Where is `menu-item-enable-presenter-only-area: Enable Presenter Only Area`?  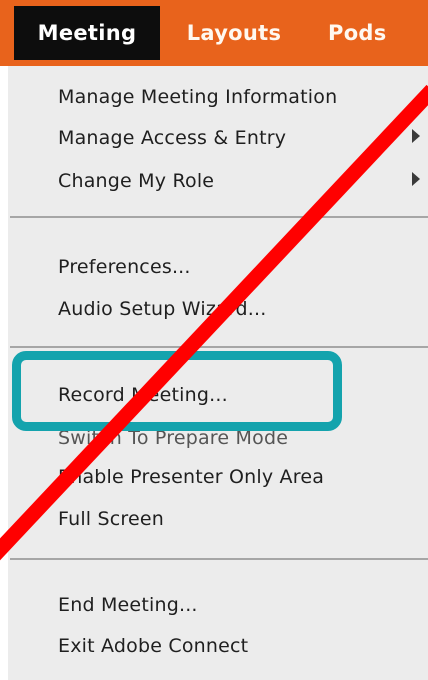
menu-item-enable-presenter-only-area: Enable Presenter Only Area is located at coordinates (191, 477).